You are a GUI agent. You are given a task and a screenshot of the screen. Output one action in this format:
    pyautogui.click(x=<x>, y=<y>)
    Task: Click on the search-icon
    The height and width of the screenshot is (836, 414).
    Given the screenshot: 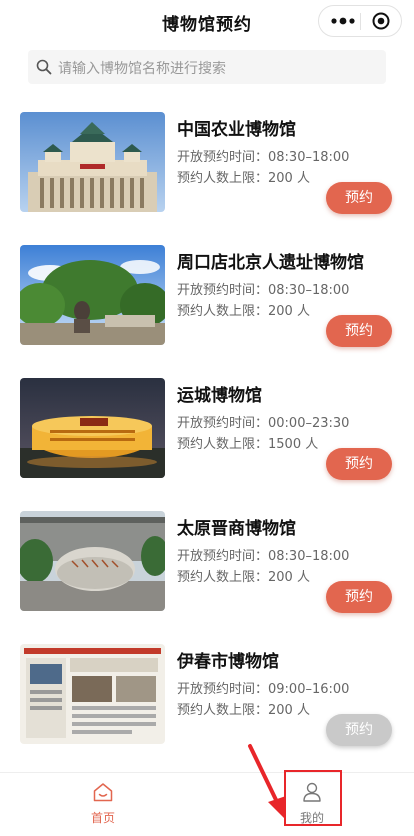 What is the action you would take?
    pyautogui.click(x=44, y=67)
    